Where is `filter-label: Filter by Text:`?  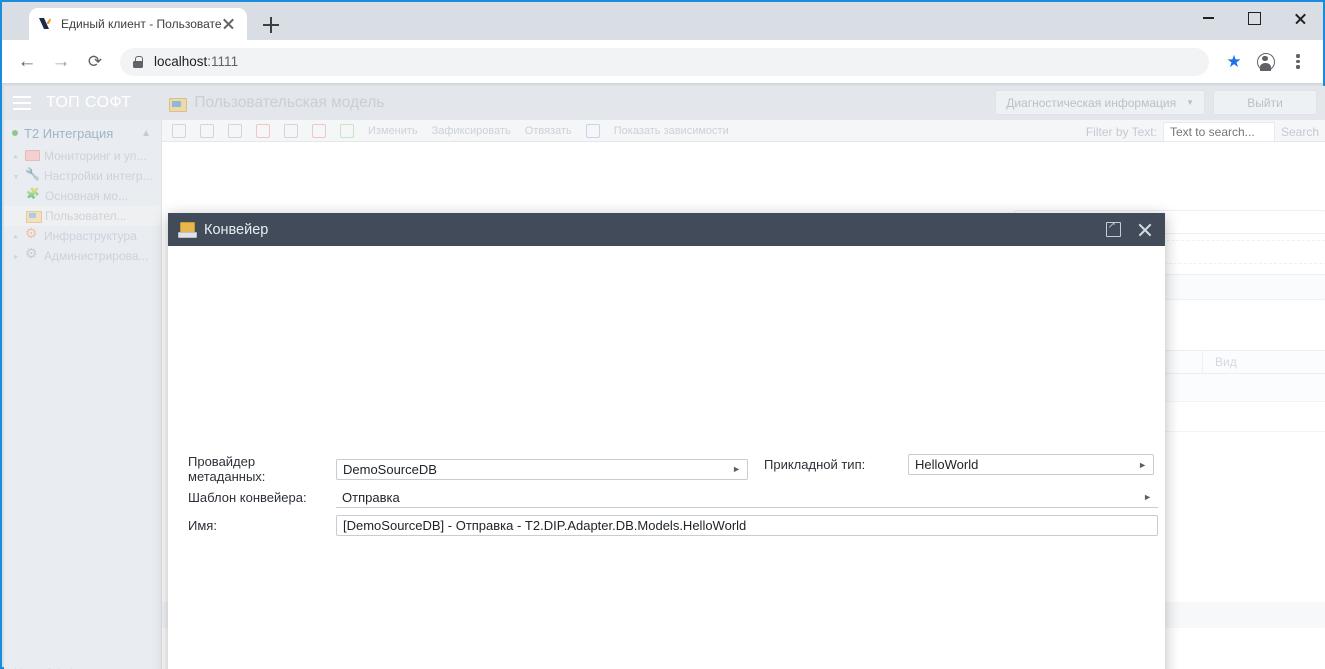
filter-label: Filter by Text: is located at coordinates (1121, 132).